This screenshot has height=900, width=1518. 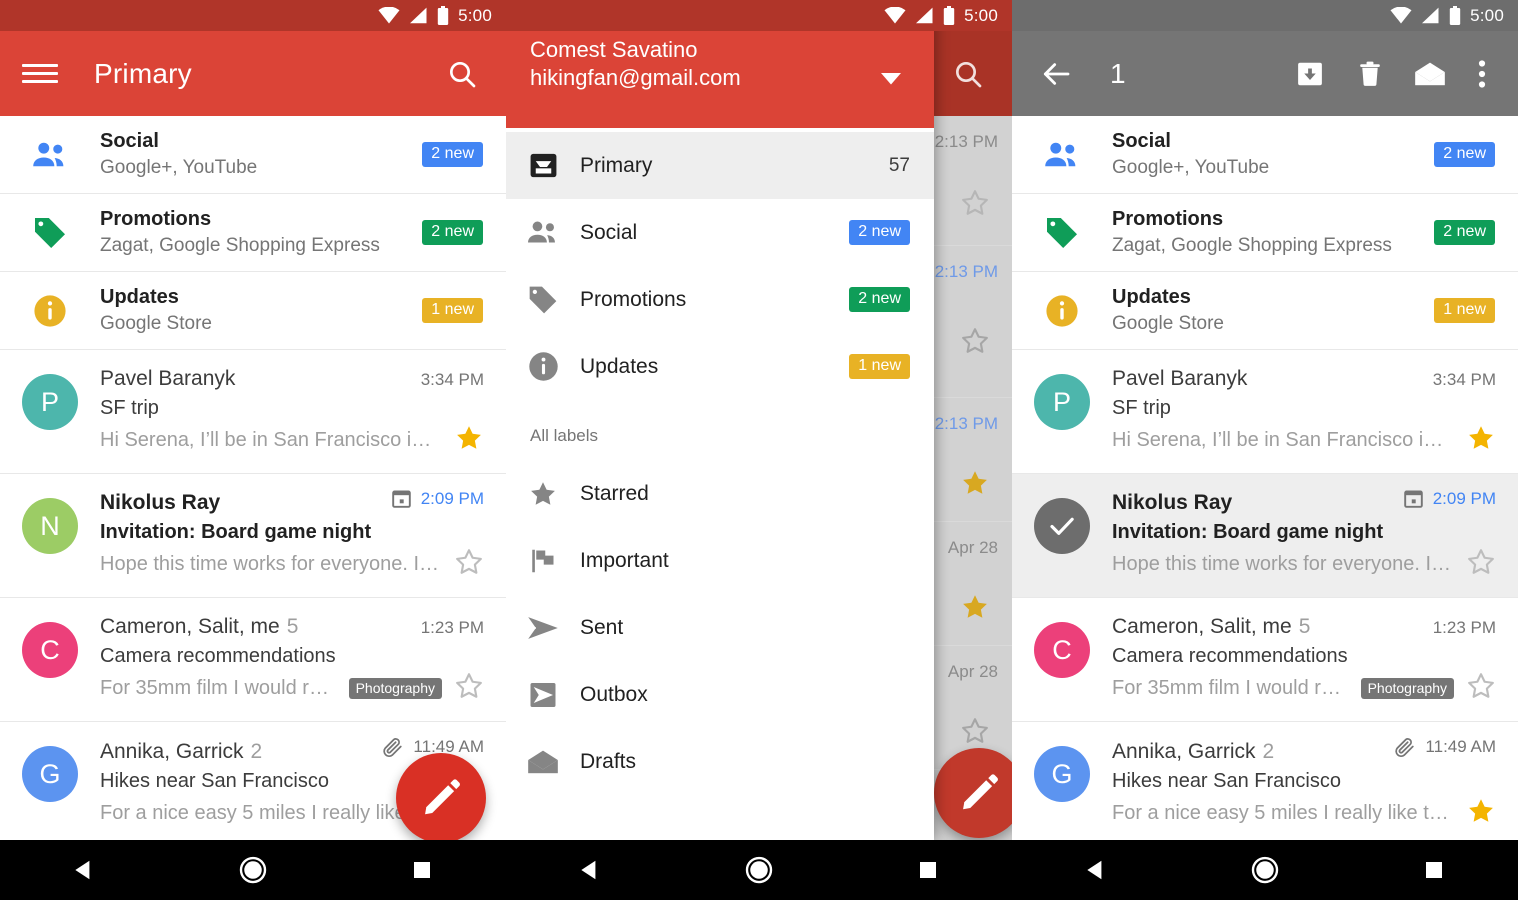 What do you see at coordinates (168, 378) in the screenshot?
I see `mail-sender: Pavel Baranyk` at bounding box center [168, 378].